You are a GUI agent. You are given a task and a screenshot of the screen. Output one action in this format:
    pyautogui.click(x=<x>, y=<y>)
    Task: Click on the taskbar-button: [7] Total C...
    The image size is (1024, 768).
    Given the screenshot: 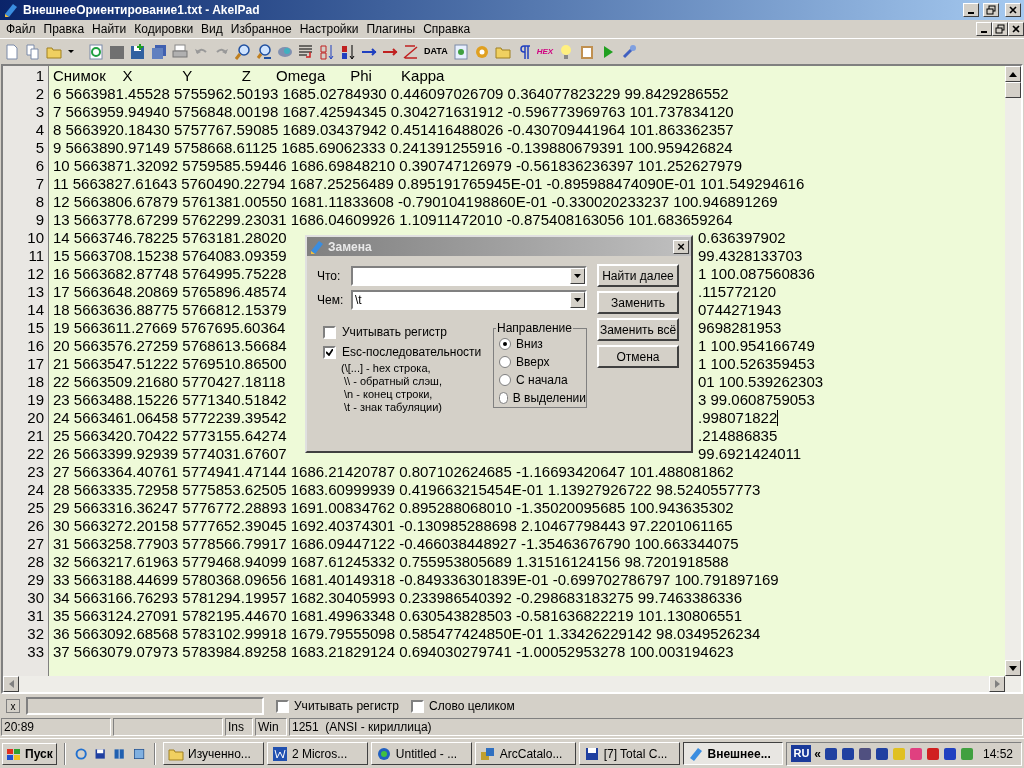 What is the action you would take?
    pyautogui.click(x=629, y=753)
    